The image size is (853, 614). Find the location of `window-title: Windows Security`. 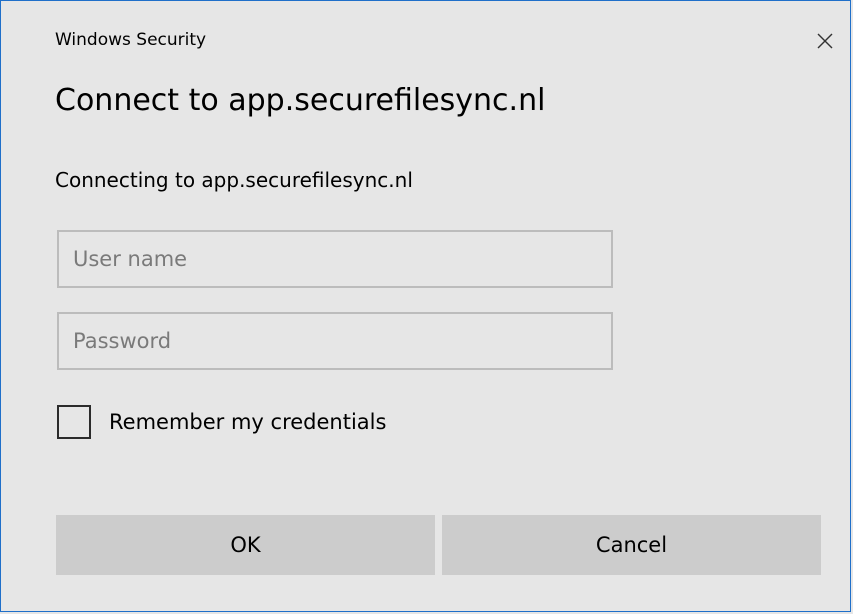

window-title: Windows Security is located at coordinates (131, 40).